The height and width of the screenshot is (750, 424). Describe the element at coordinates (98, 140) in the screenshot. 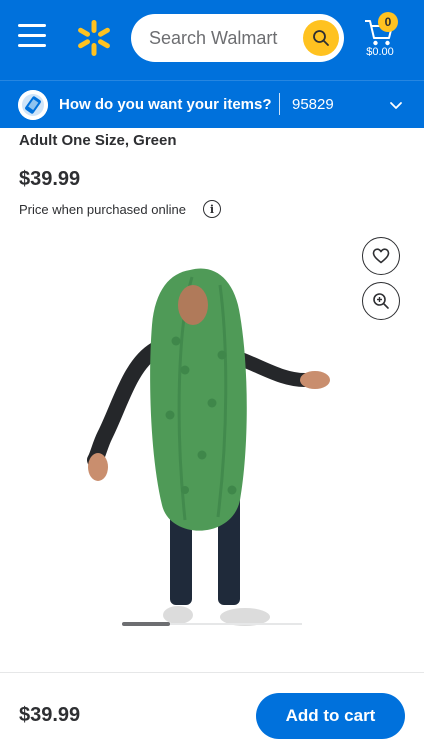

I see `product-variant: Adult One Size, Green` at that location.